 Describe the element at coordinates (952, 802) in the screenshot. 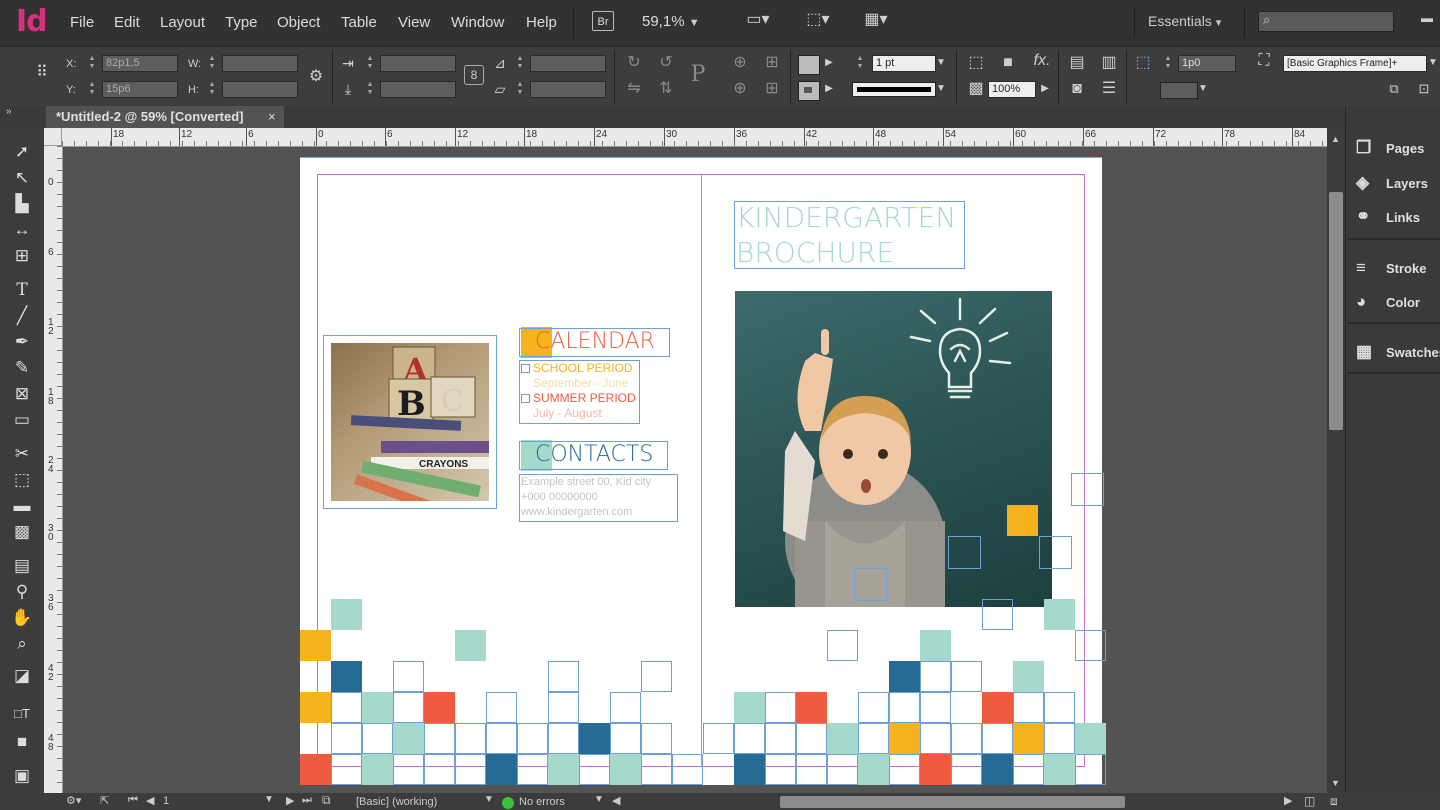

I see `horizontal-scroll-thumb` at that location.